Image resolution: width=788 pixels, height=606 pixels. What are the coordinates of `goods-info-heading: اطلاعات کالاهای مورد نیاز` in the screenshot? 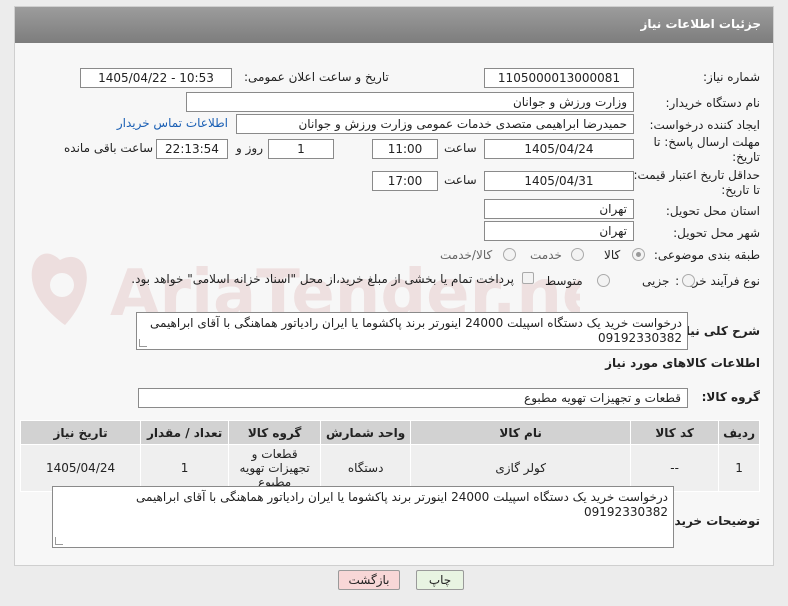 It's located at (682, 363).